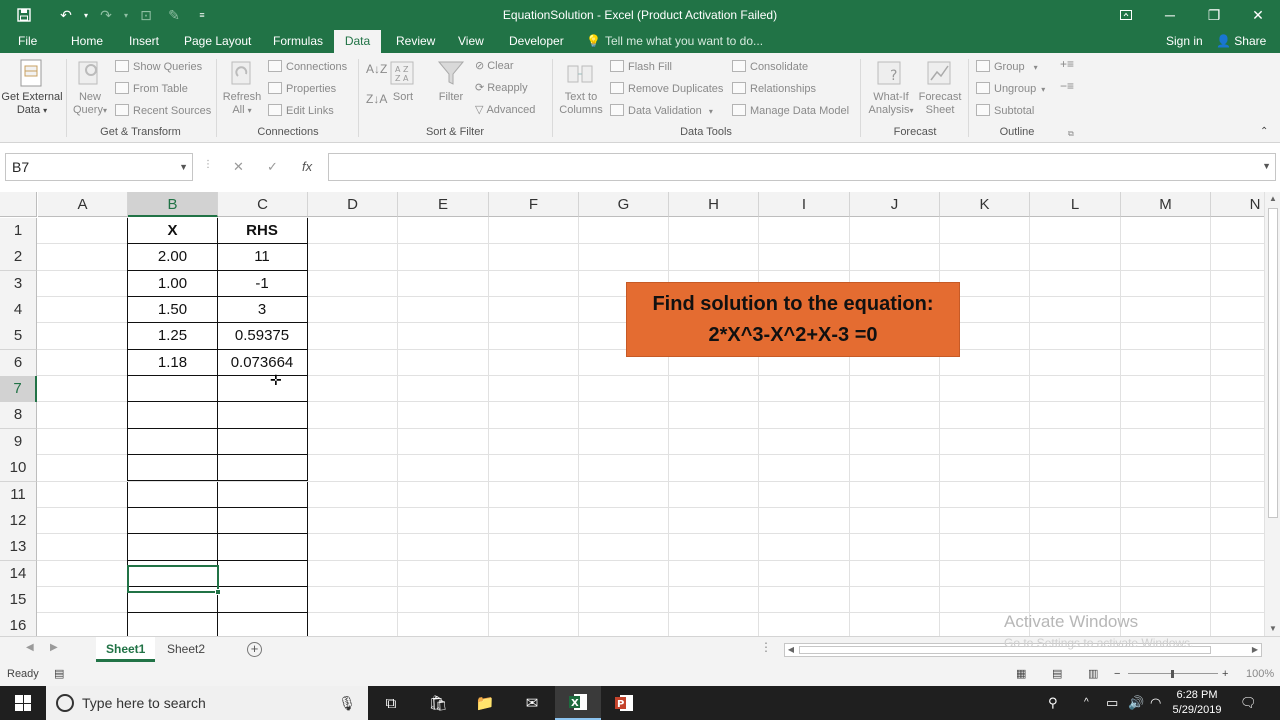 The width and height of the screenshot is (1280, 720). I want to click on row-header-10: 10, so click(18, 469).